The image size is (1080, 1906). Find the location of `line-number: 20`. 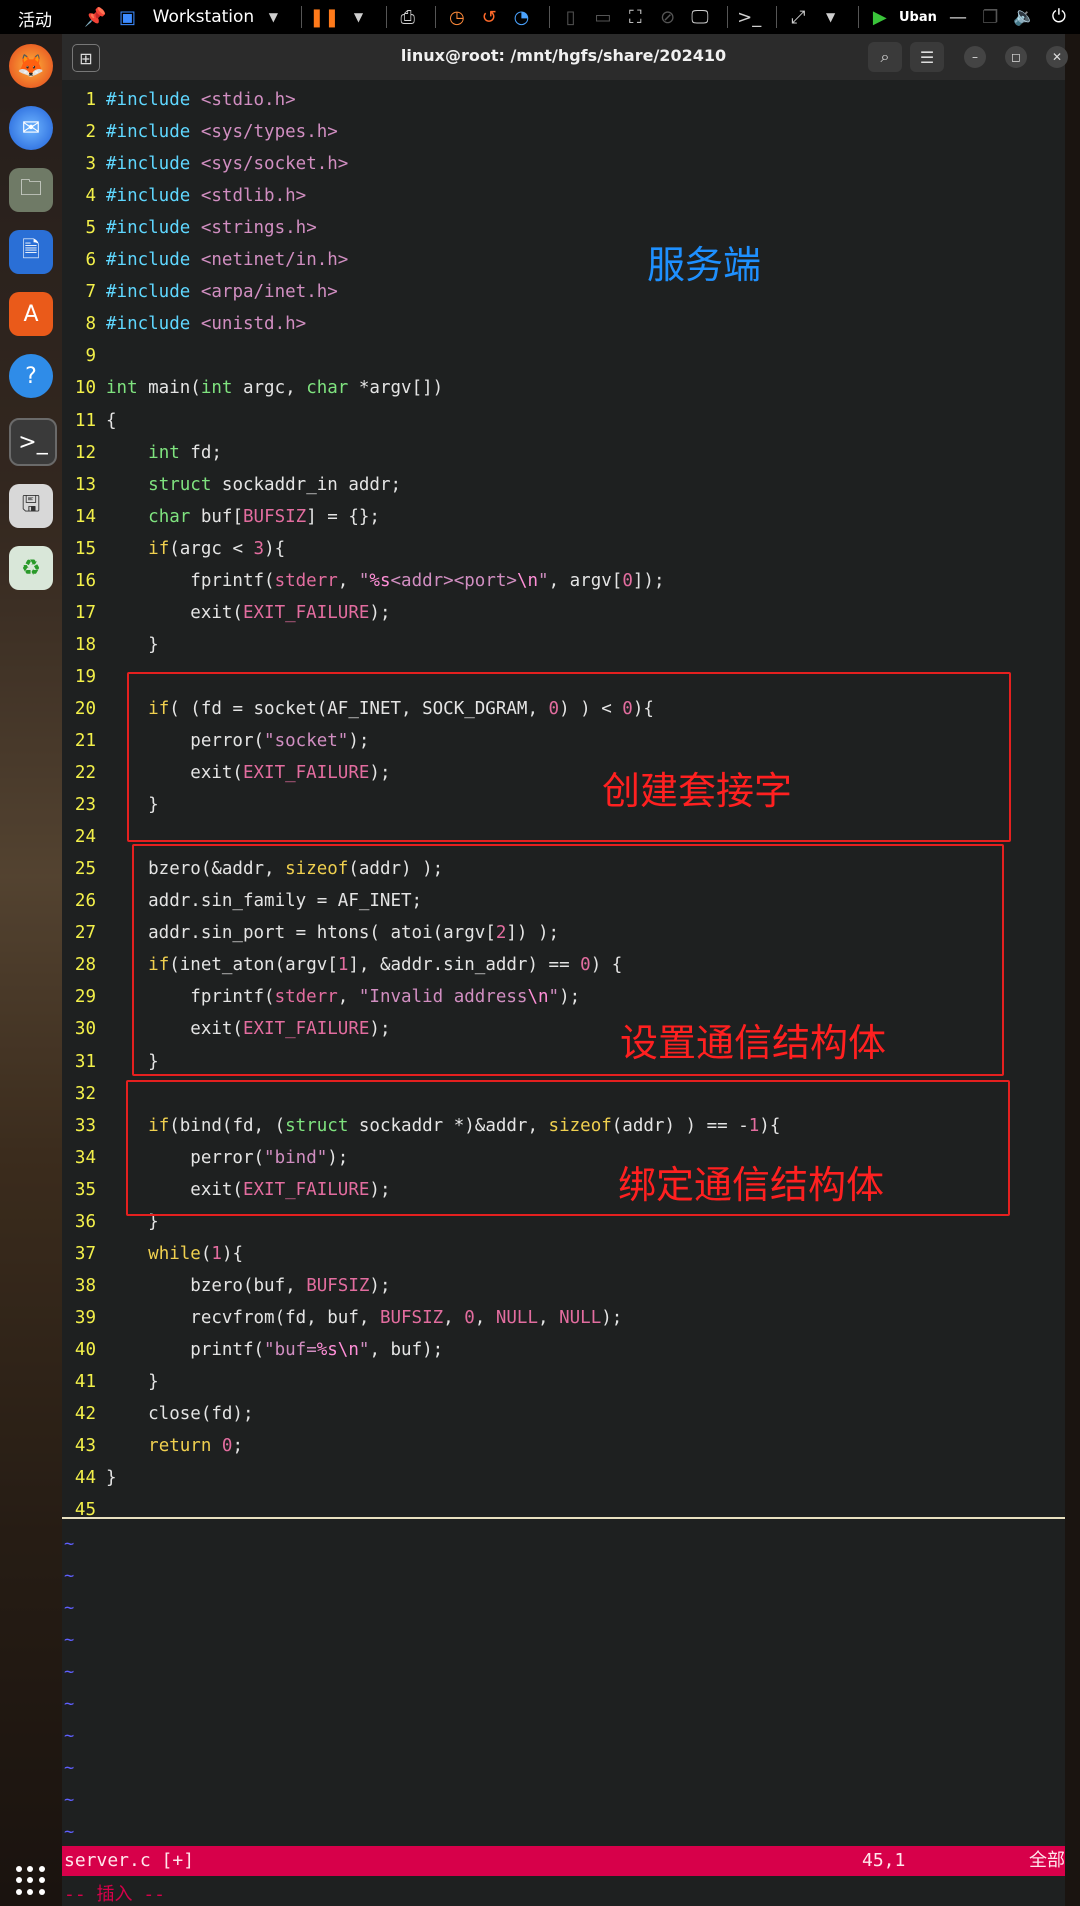

line-number: 20 is located at coordinates (85, 708).